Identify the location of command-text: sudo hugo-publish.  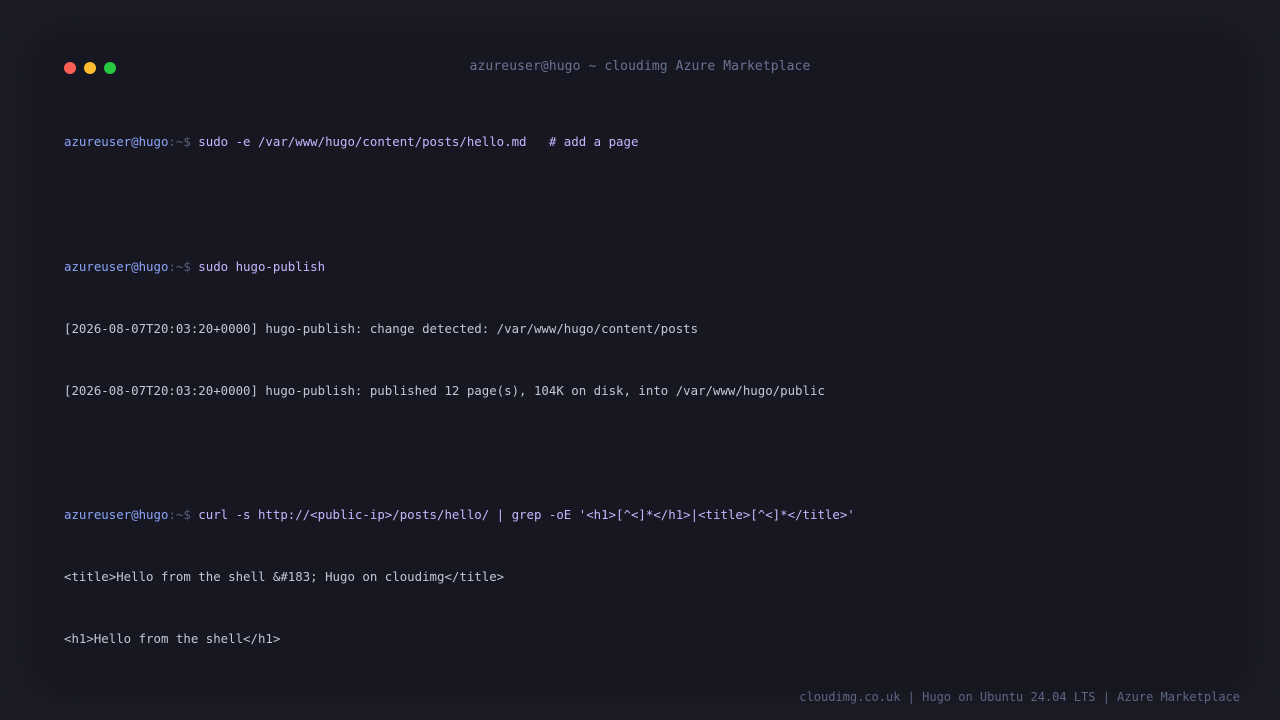
(262, 266).